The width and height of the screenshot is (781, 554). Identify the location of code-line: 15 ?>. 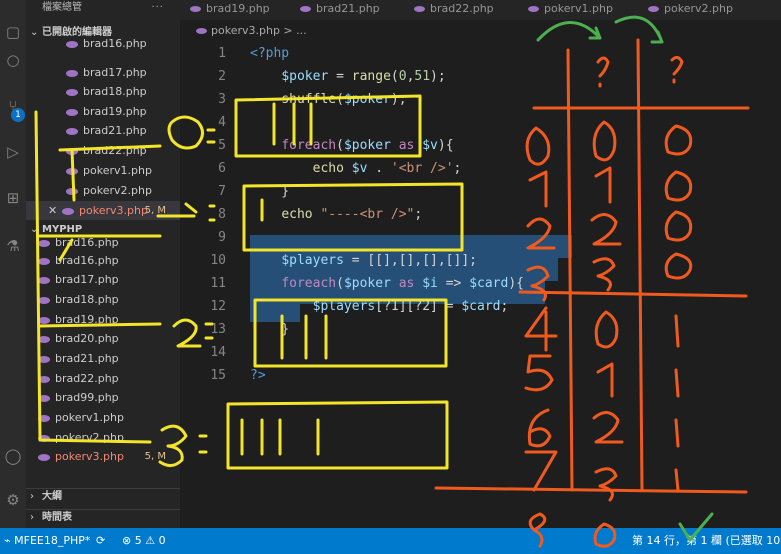
(480, 375).